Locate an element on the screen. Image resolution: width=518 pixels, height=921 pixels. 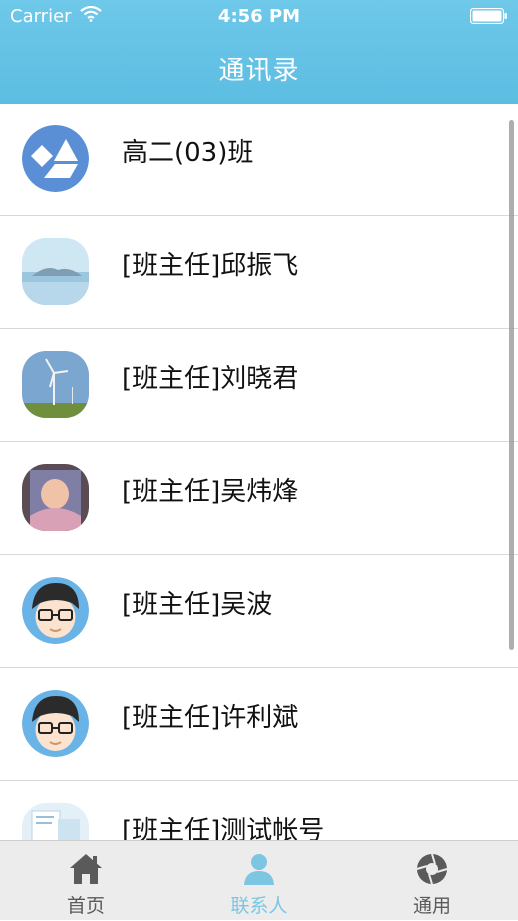
contact-name: [班主任]吴炜烽 is located at coordinates (210, 492).